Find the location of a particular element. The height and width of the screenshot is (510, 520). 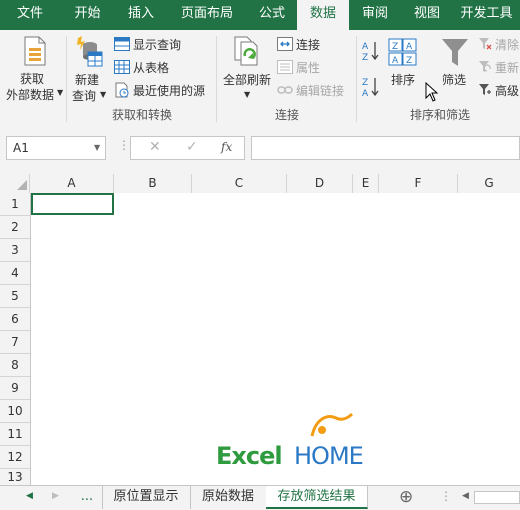

row-header: 4 is located at coordinates (15, 273).